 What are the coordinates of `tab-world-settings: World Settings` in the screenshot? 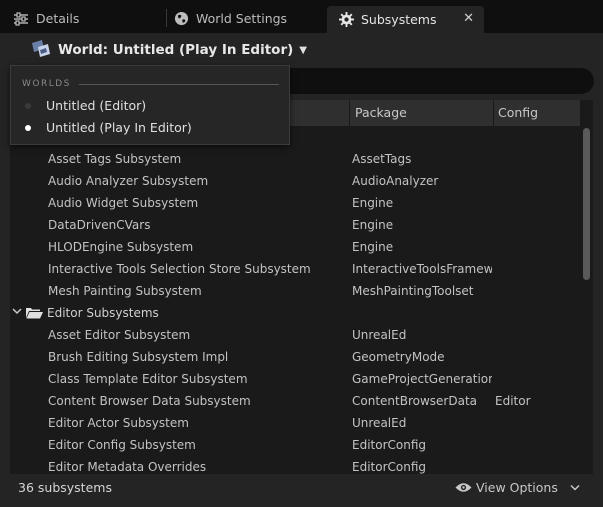 It's located at (229, 18).